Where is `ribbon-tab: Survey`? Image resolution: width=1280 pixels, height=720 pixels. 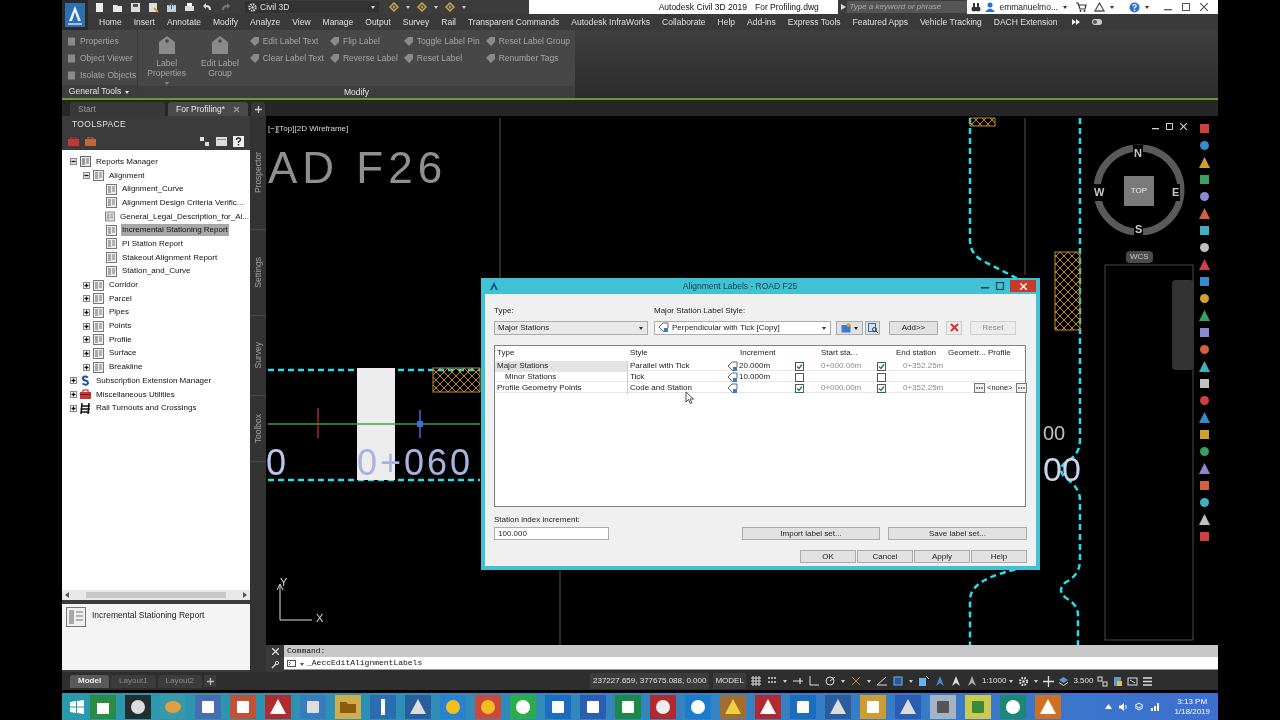 ribbon-tab: Survey is located at coordinates (416, 22).